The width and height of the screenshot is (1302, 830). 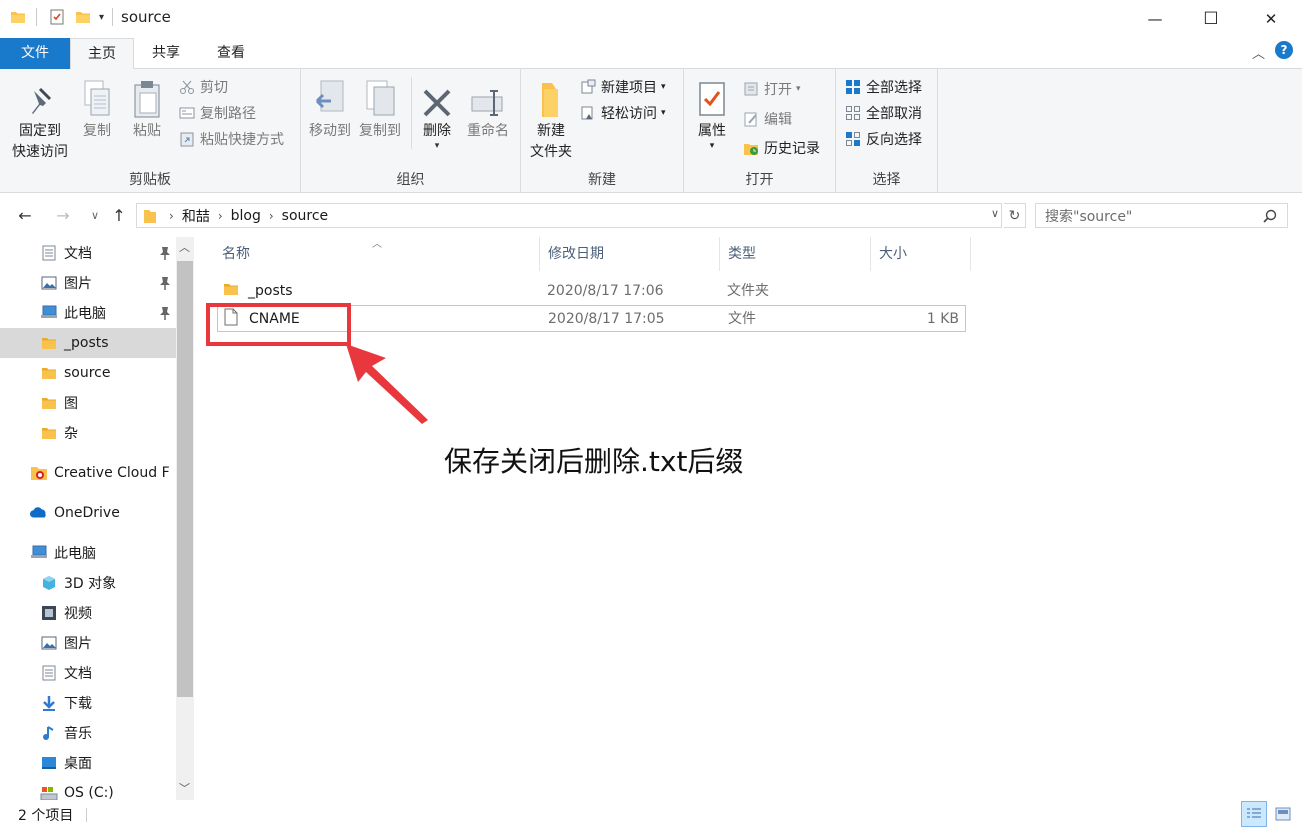 What do you see at coordinates (921, 254) in the screenshot?
I see `column-header-size: 大小` at bounding box center [921, 254].